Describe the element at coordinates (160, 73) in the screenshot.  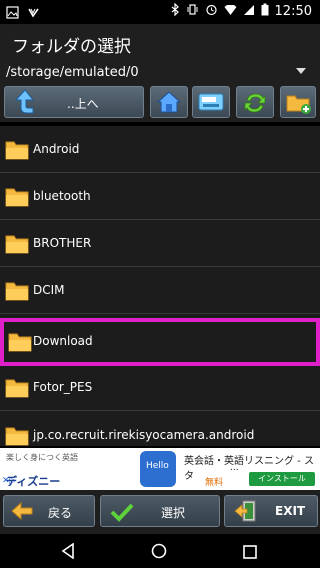
I see `path-selector: /storage/emulated/0` at that location.